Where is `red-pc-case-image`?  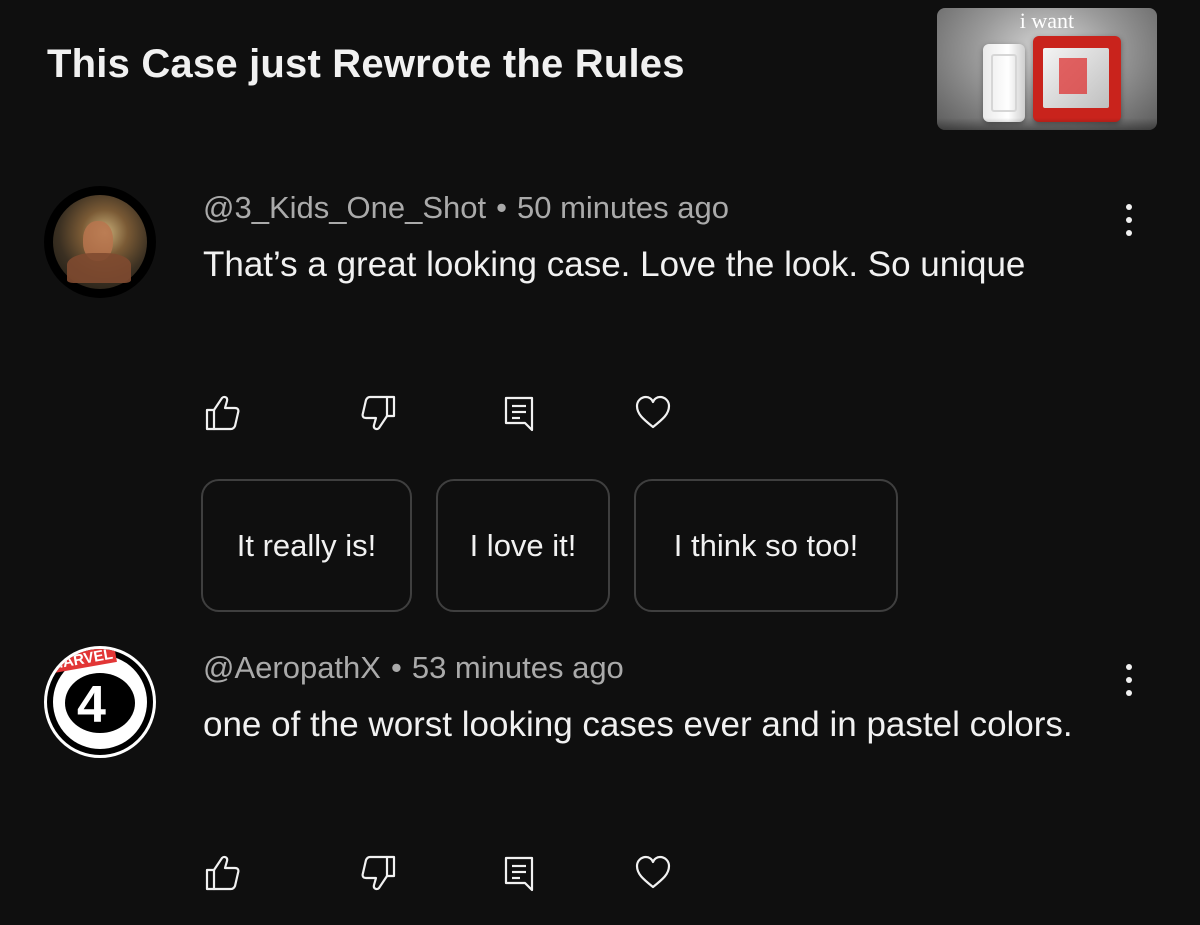
red-pc-case-image is located at coordinates (1077, 79).